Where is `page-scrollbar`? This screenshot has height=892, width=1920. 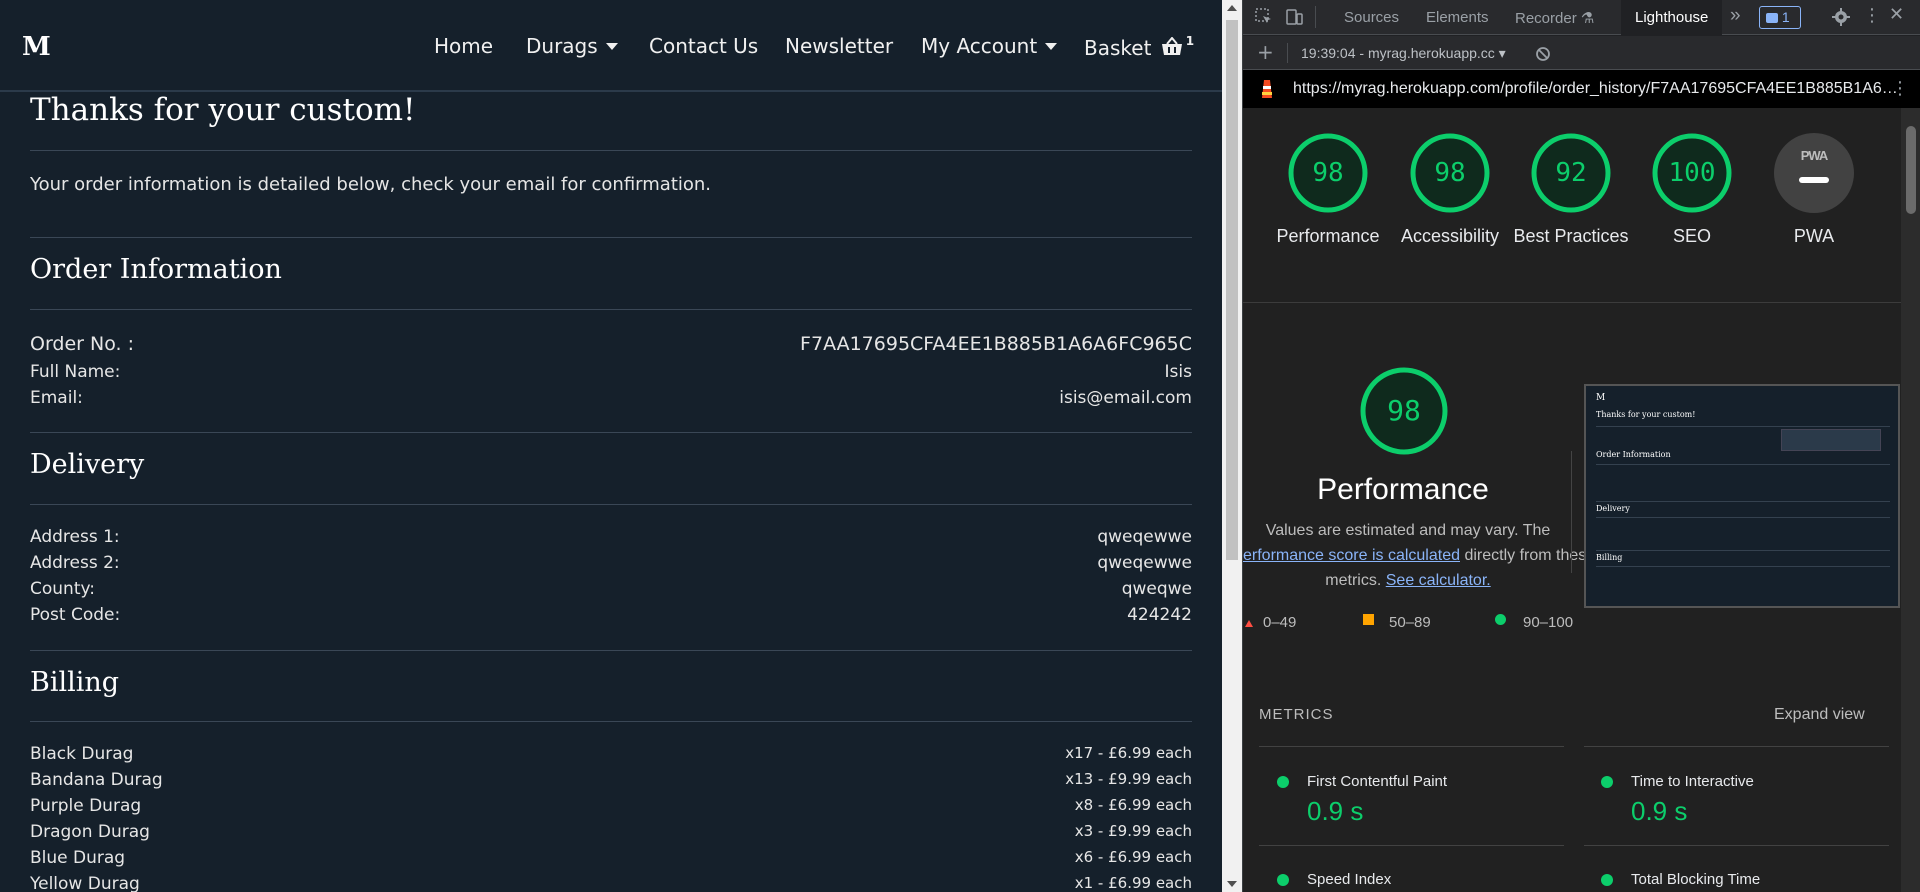 page-scrollbar is located at coordinates (1232, 446).